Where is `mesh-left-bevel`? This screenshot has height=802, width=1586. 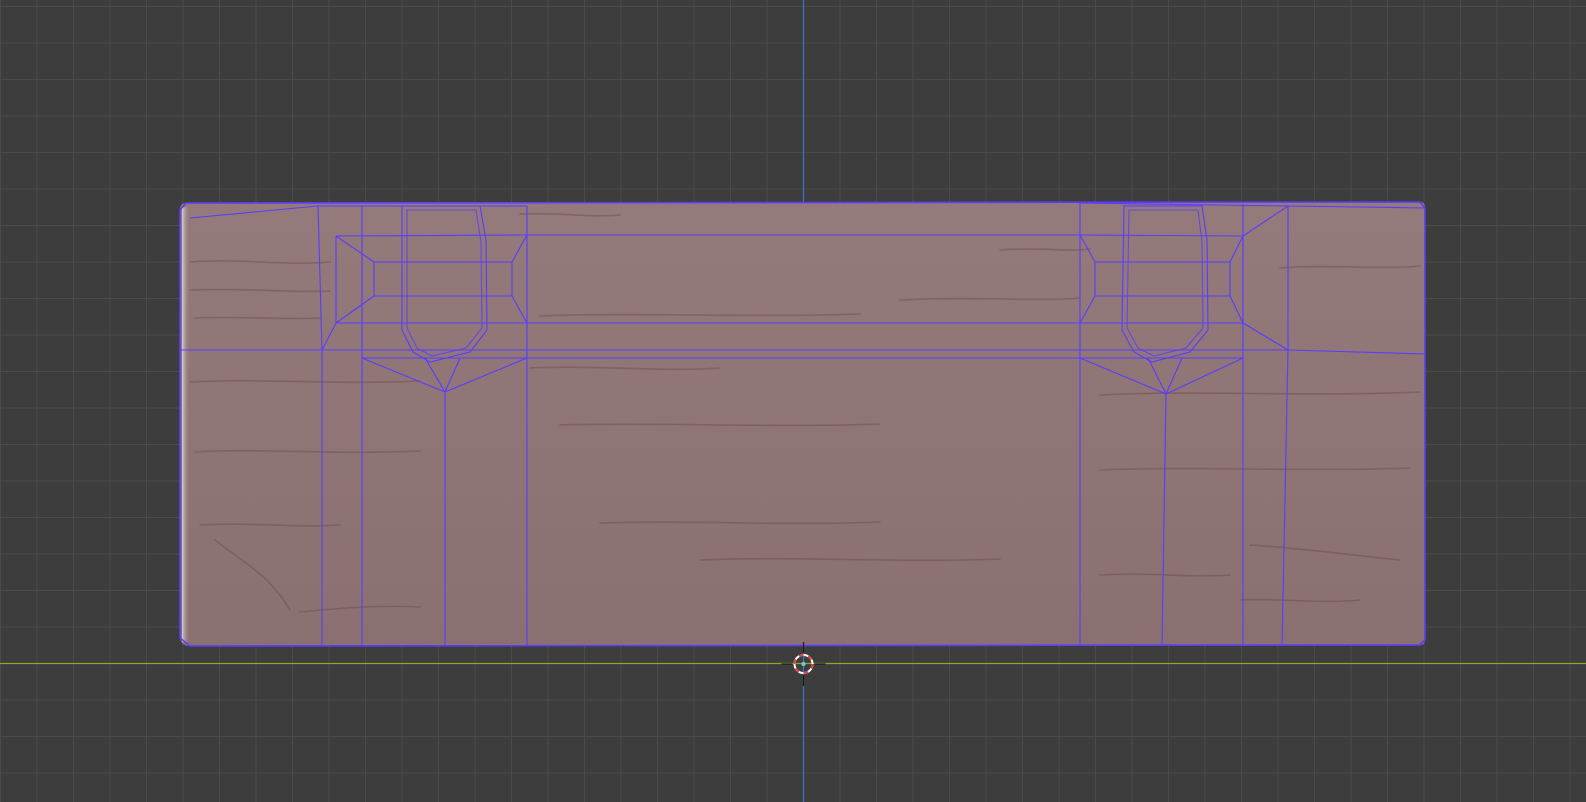 mesh-left-bevel is located at coordinates (186, 425).